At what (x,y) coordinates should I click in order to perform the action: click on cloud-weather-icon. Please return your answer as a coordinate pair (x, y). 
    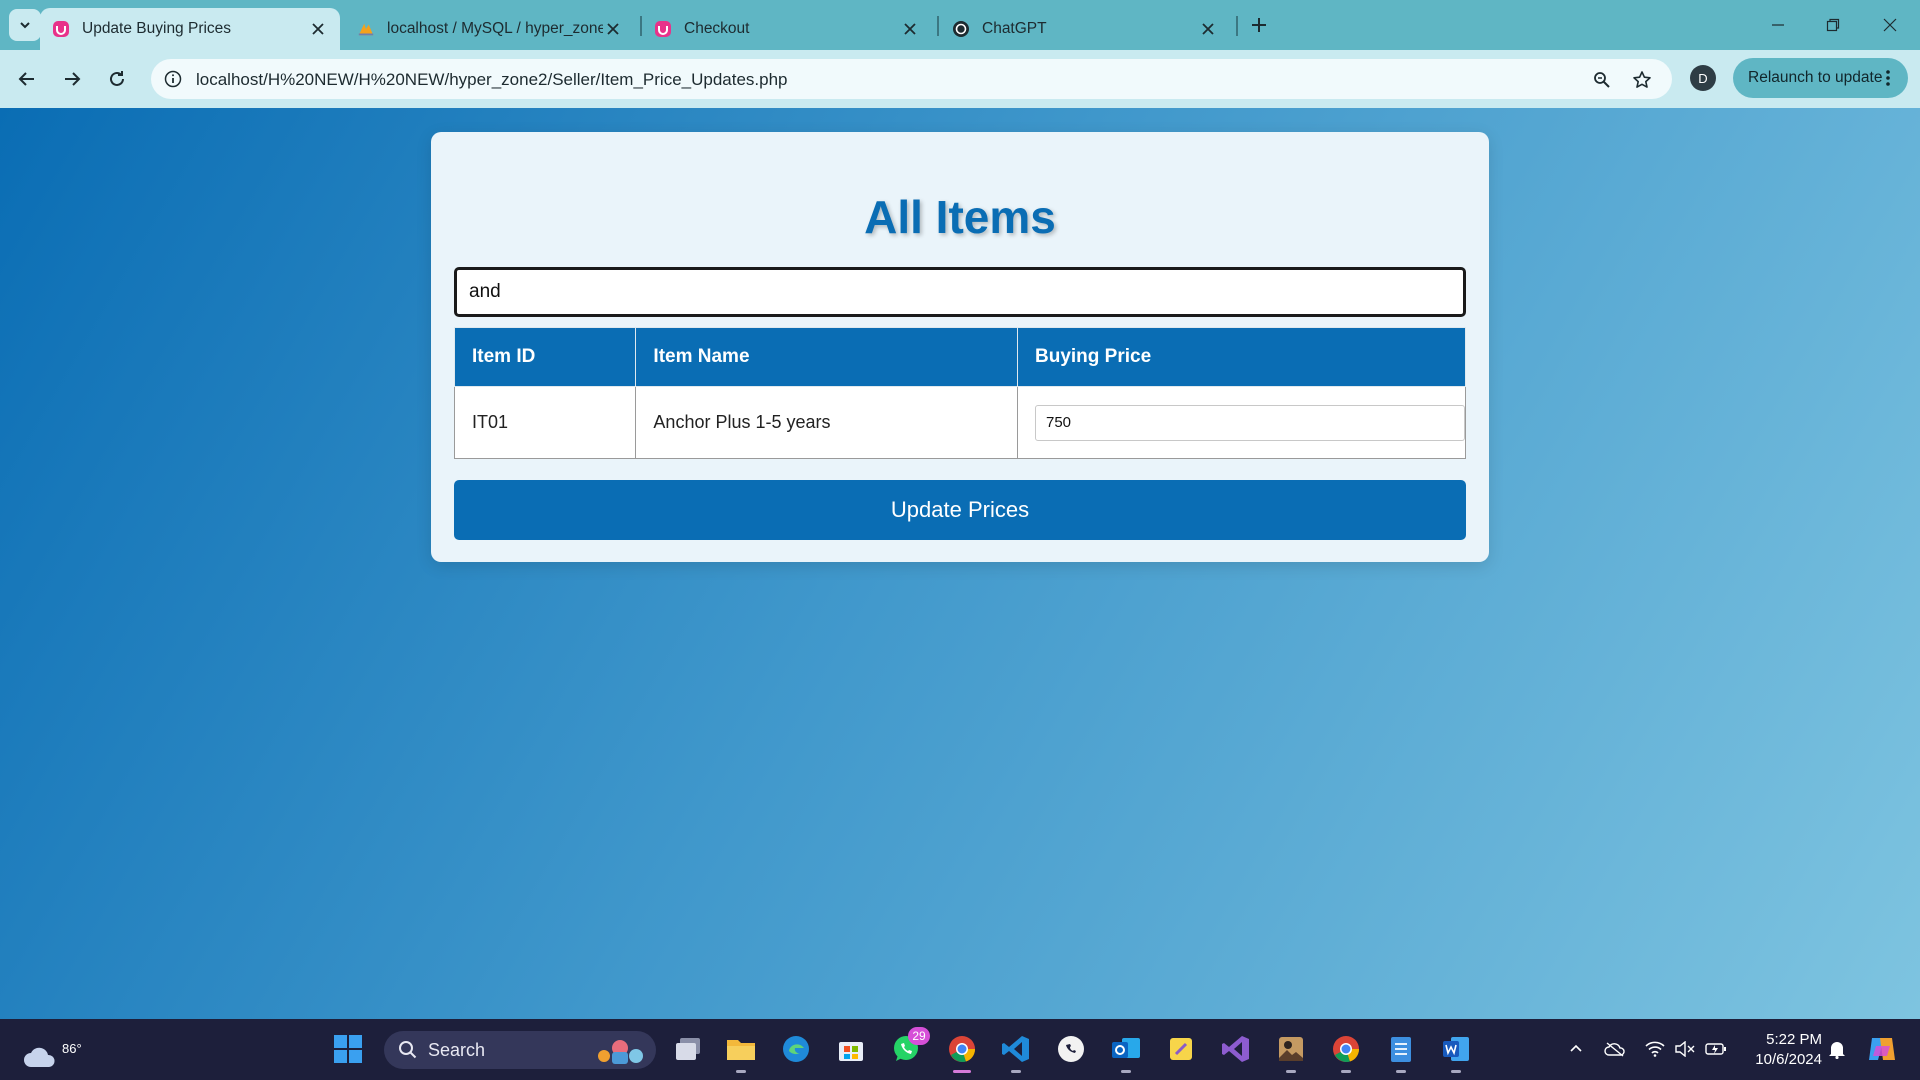
    Looking at the image, I should click on (39, 1057).